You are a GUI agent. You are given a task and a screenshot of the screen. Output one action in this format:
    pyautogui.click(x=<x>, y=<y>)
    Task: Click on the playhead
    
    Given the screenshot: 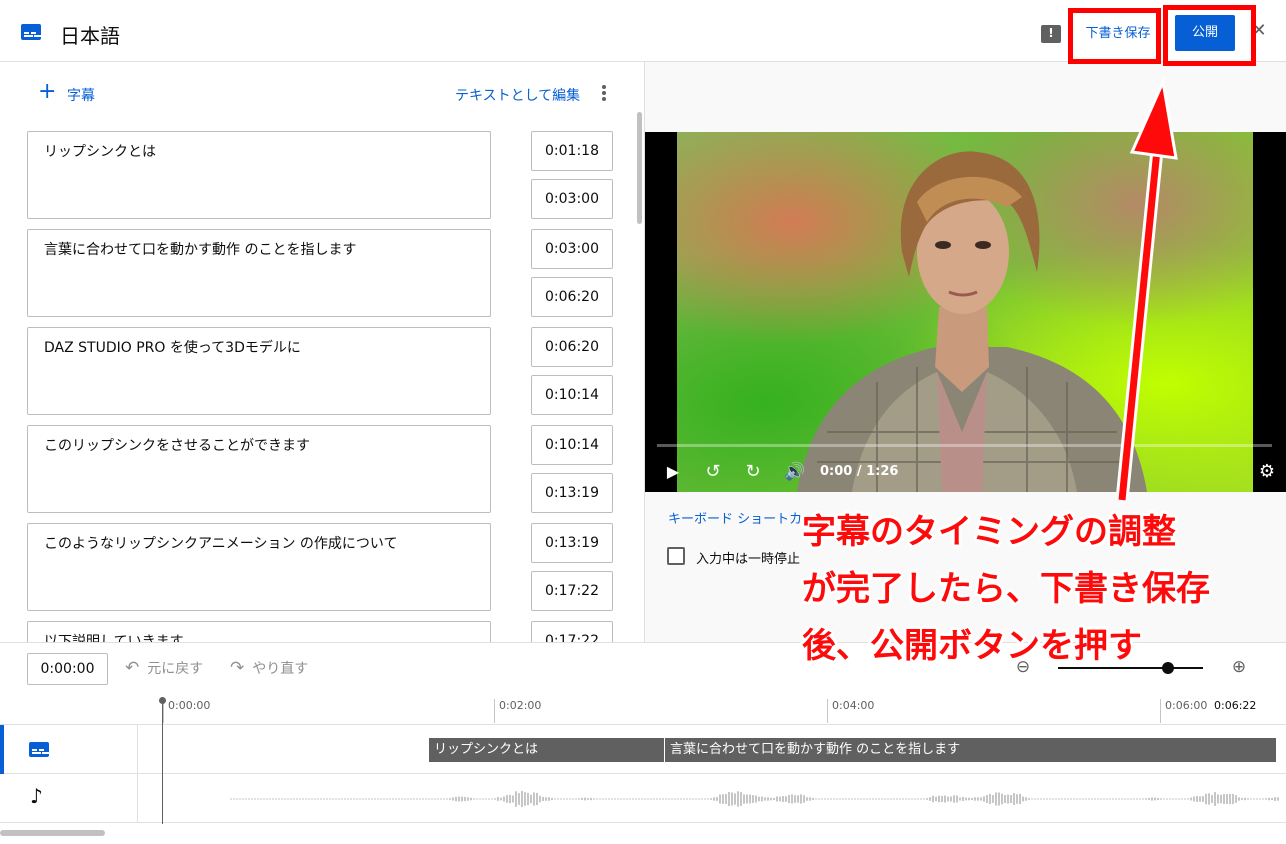 What is the action you would take?
    pyautogui.click(x=162, y=760)
    